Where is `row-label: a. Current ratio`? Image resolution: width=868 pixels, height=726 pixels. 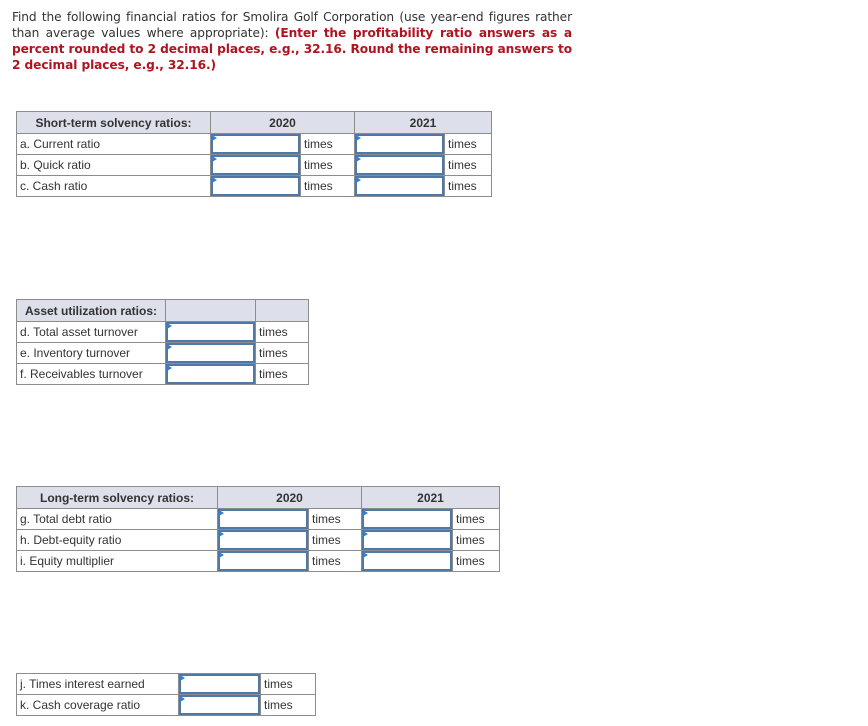 row-label: a. Current ratio is located at coordinates (113, 144).